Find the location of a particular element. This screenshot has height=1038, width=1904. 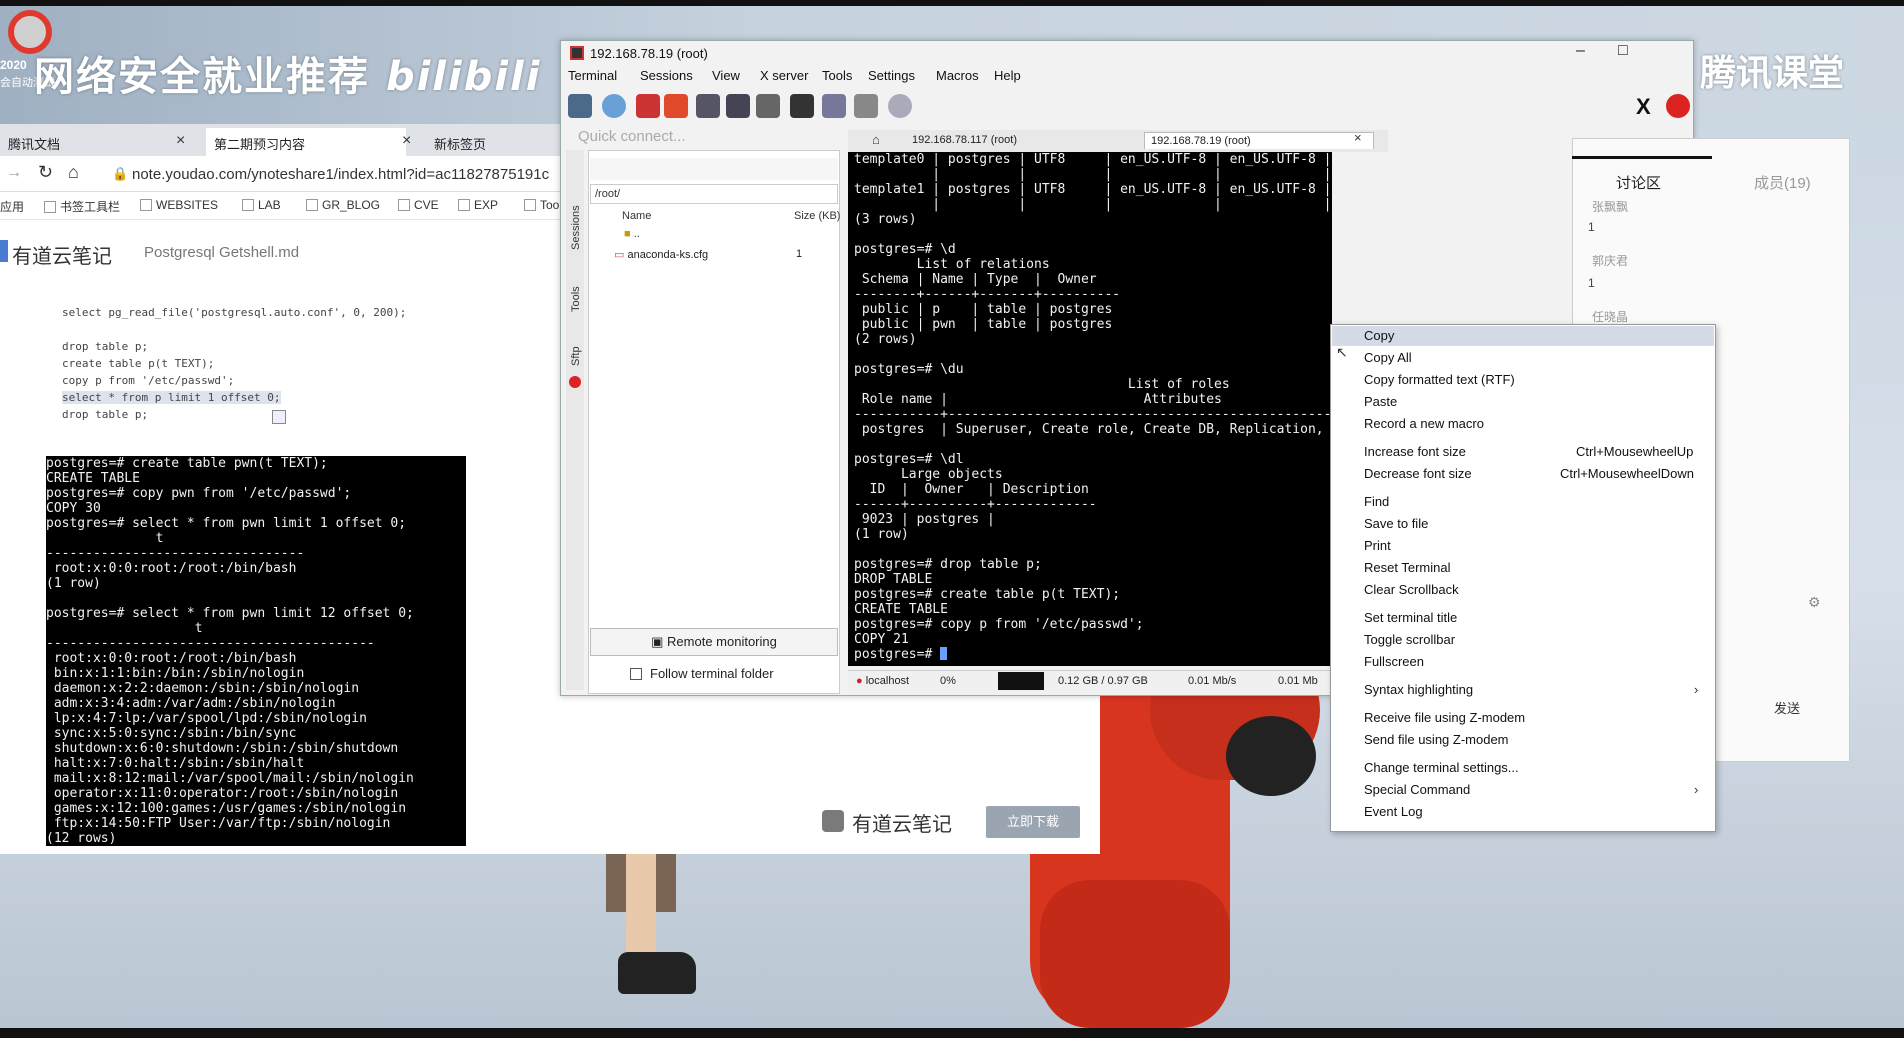

menu-item-event-log: Event Log is located at coordinates (1393, 811).